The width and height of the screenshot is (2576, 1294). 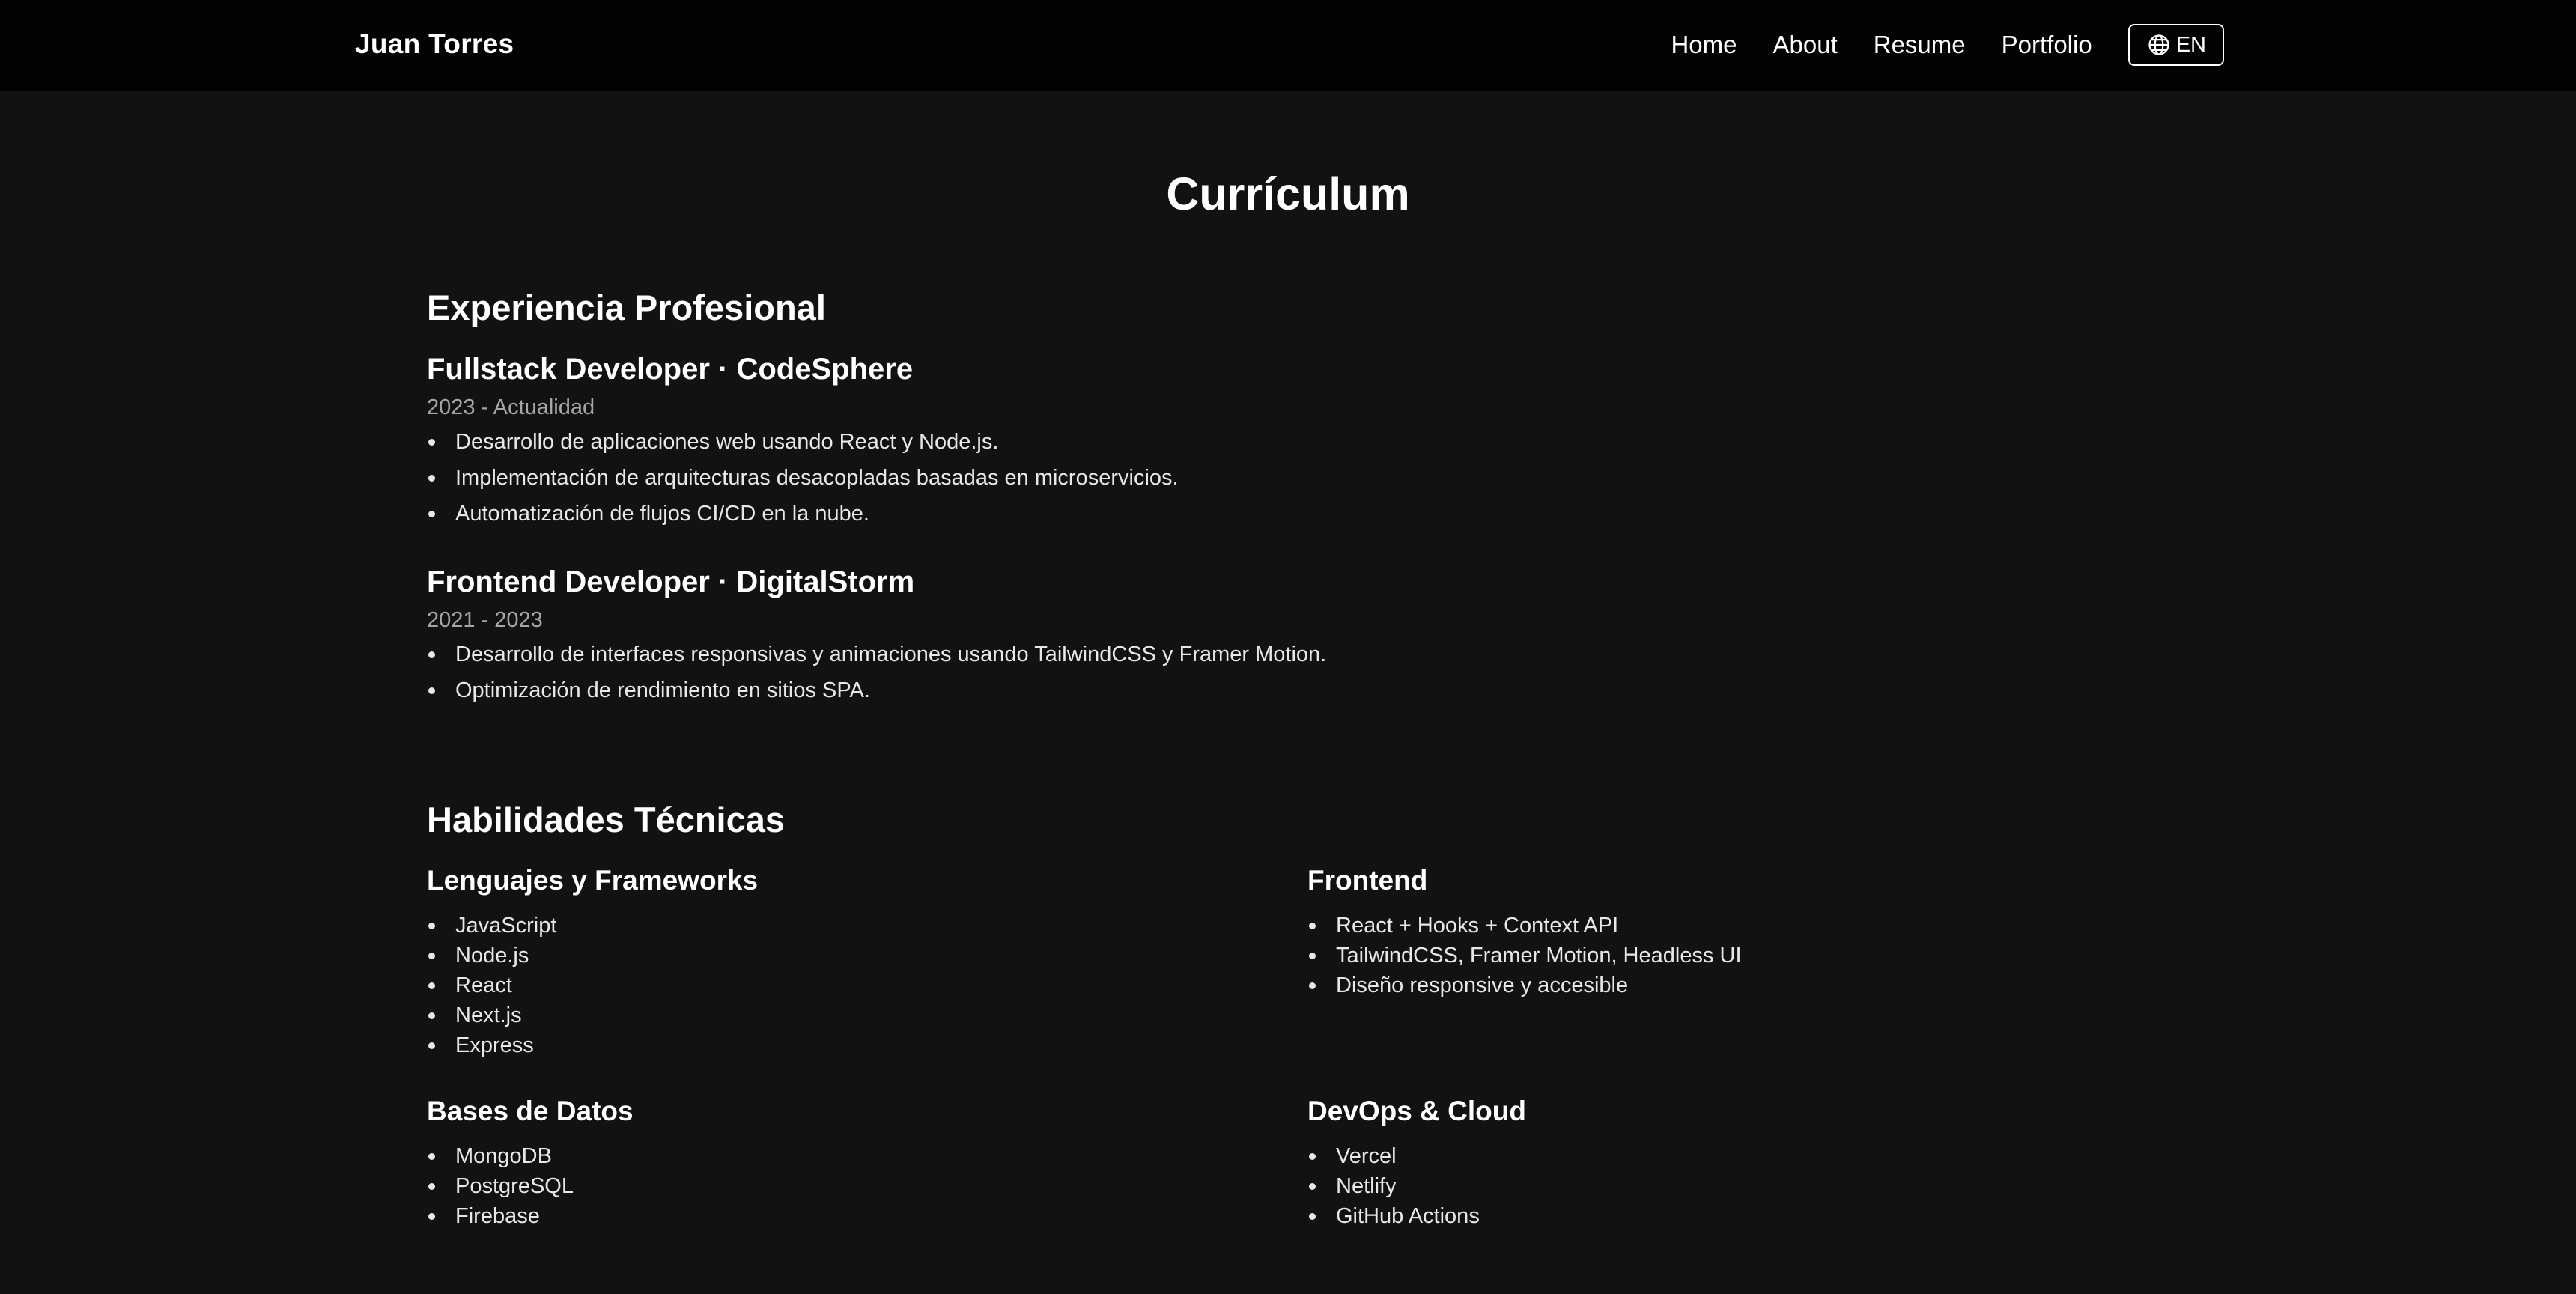 I want to click on globe-icon, so click(x=2158, y=44).